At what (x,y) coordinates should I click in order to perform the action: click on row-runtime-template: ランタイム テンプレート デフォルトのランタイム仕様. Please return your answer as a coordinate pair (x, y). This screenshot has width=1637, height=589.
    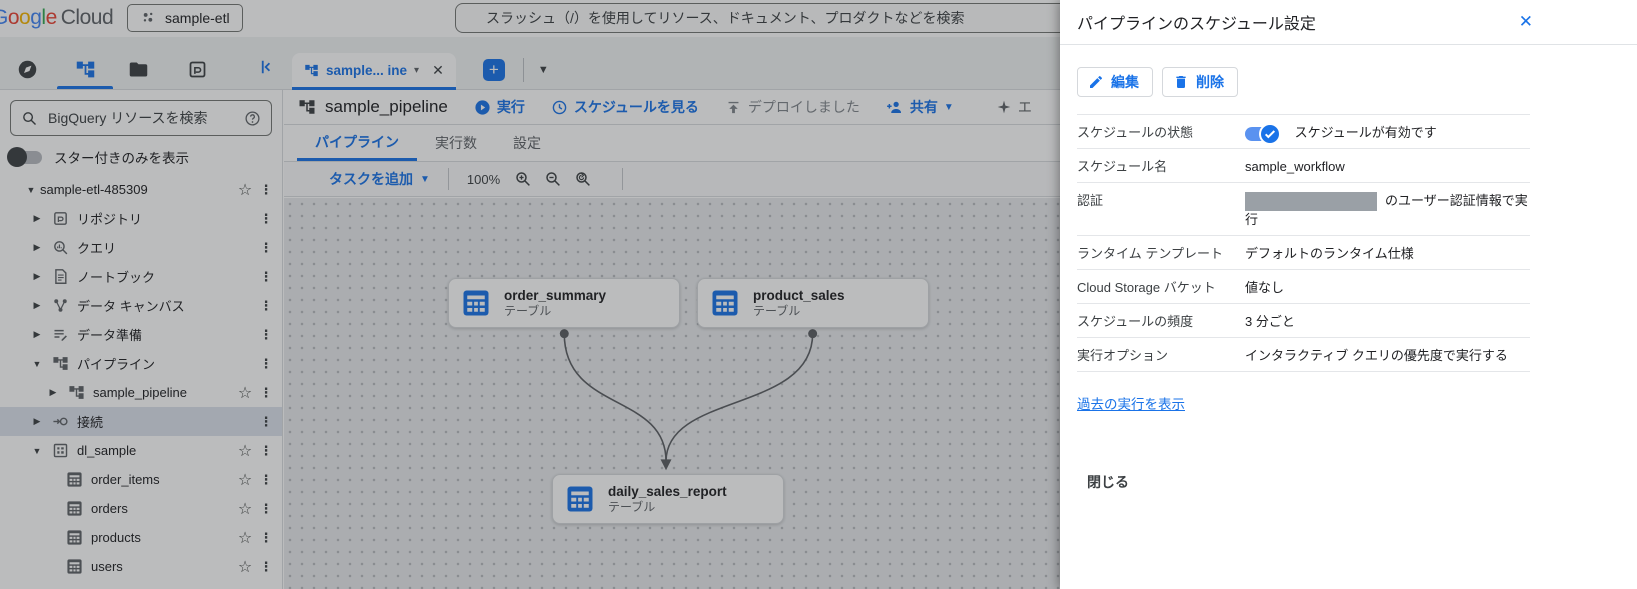
    Looking at the image, I should click on (1303, 253).